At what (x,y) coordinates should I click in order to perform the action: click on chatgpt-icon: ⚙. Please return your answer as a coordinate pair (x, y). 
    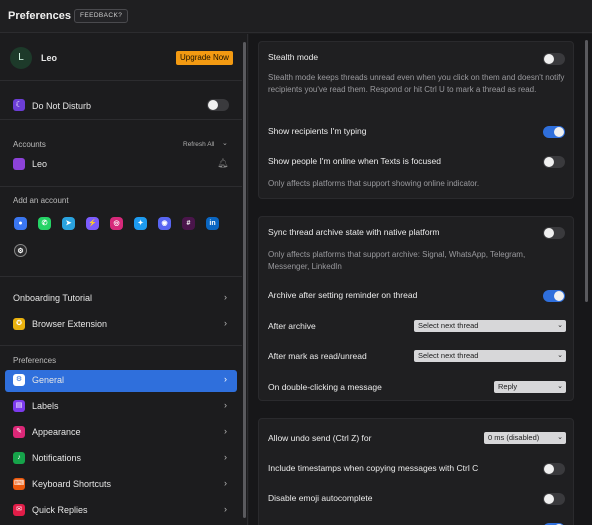
    Looking at the image, I should click on (20, 250).